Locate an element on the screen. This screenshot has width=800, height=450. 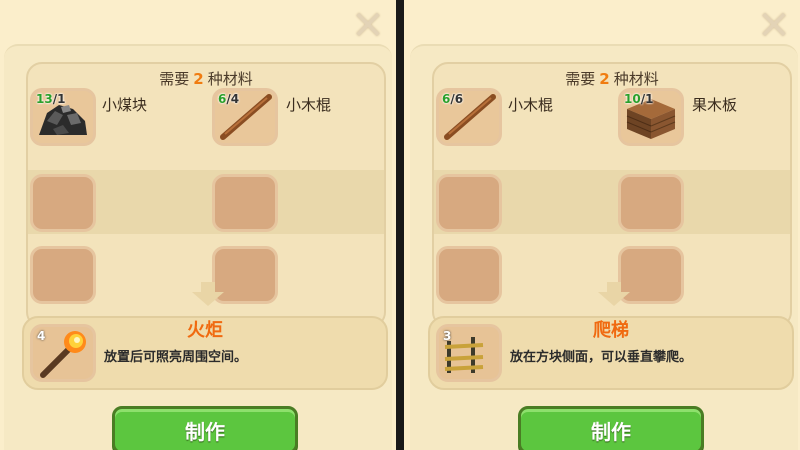
result-slot: 3 is located at coordinates (469, 353).